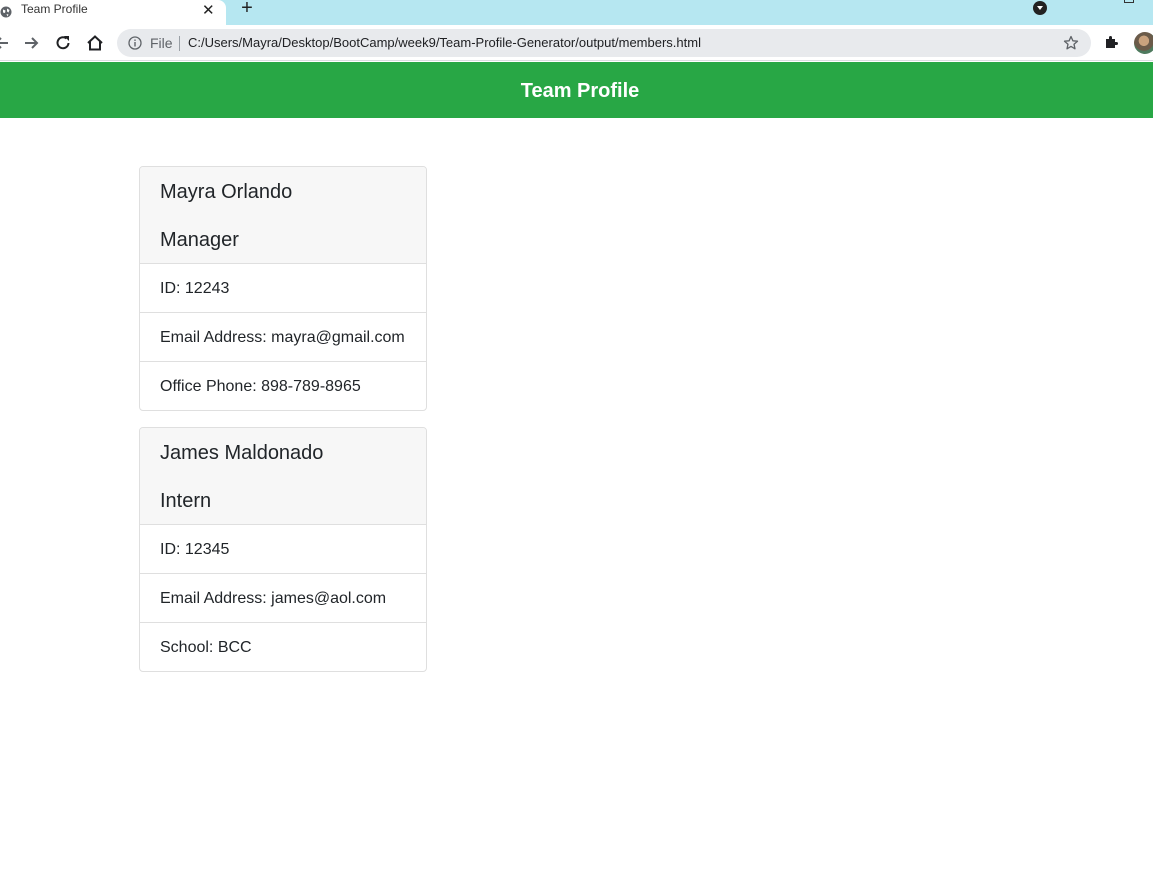 This screenshot has width=1153, height=888. I want to click on member-email: Email Address: mayra@gmail.com, so click(283, 337).